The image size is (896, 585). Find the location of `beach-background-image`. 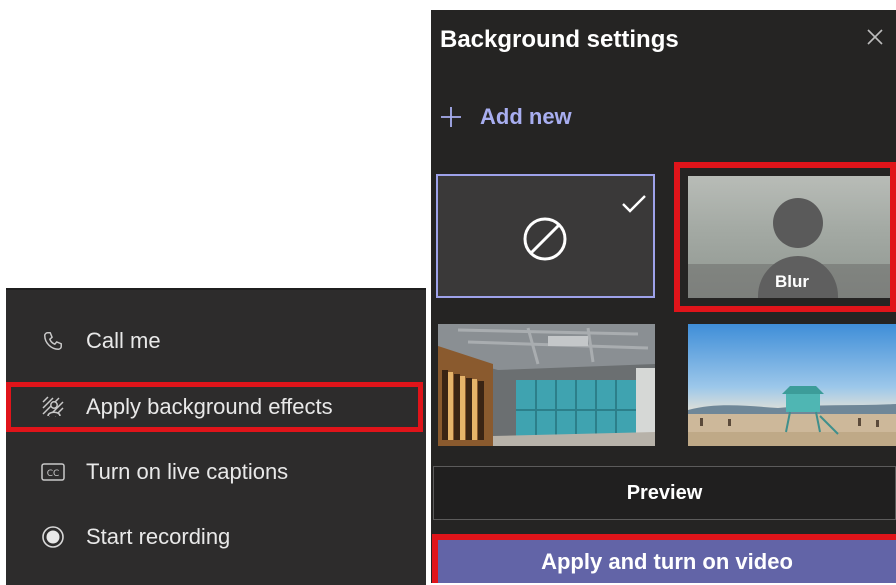

beach-background-image is located at coordinates (792, 385).